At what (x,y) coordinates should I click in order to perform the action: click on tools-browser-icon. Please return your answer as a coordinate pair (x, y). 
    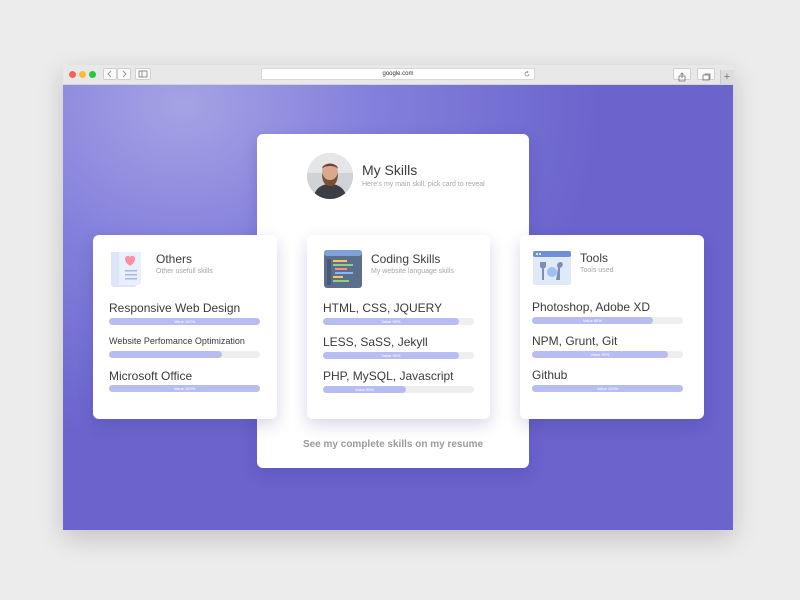
    Looking at the image, I should click on (552, 268).